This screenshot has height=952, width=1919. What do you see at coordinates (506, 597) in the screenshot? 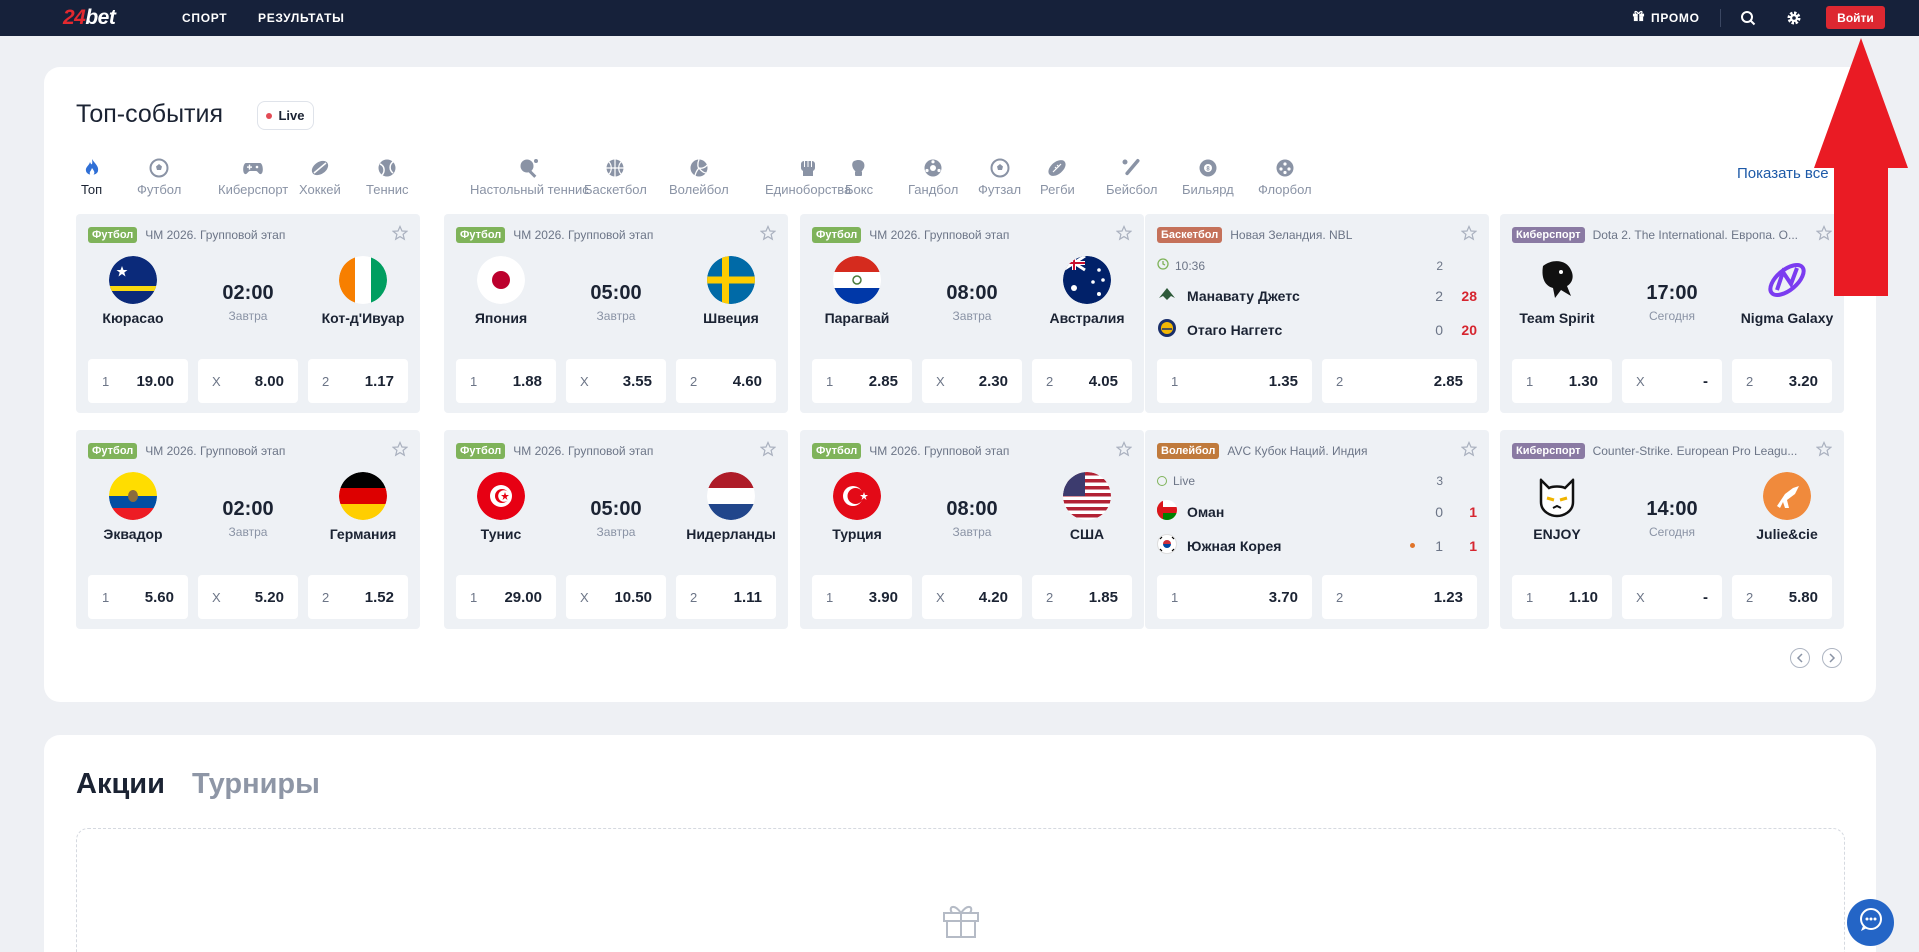
I see `odd-button: 1 29.00` at bounding box center [506, 597].